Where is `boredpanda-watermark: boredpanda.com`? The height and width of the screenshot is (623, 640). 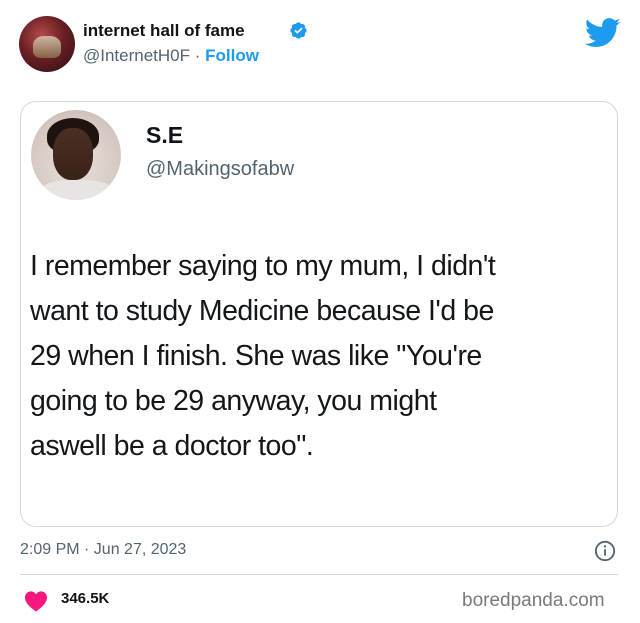
boredpanda-watermark: boredpanda.com is located at coordinates (533, 600).